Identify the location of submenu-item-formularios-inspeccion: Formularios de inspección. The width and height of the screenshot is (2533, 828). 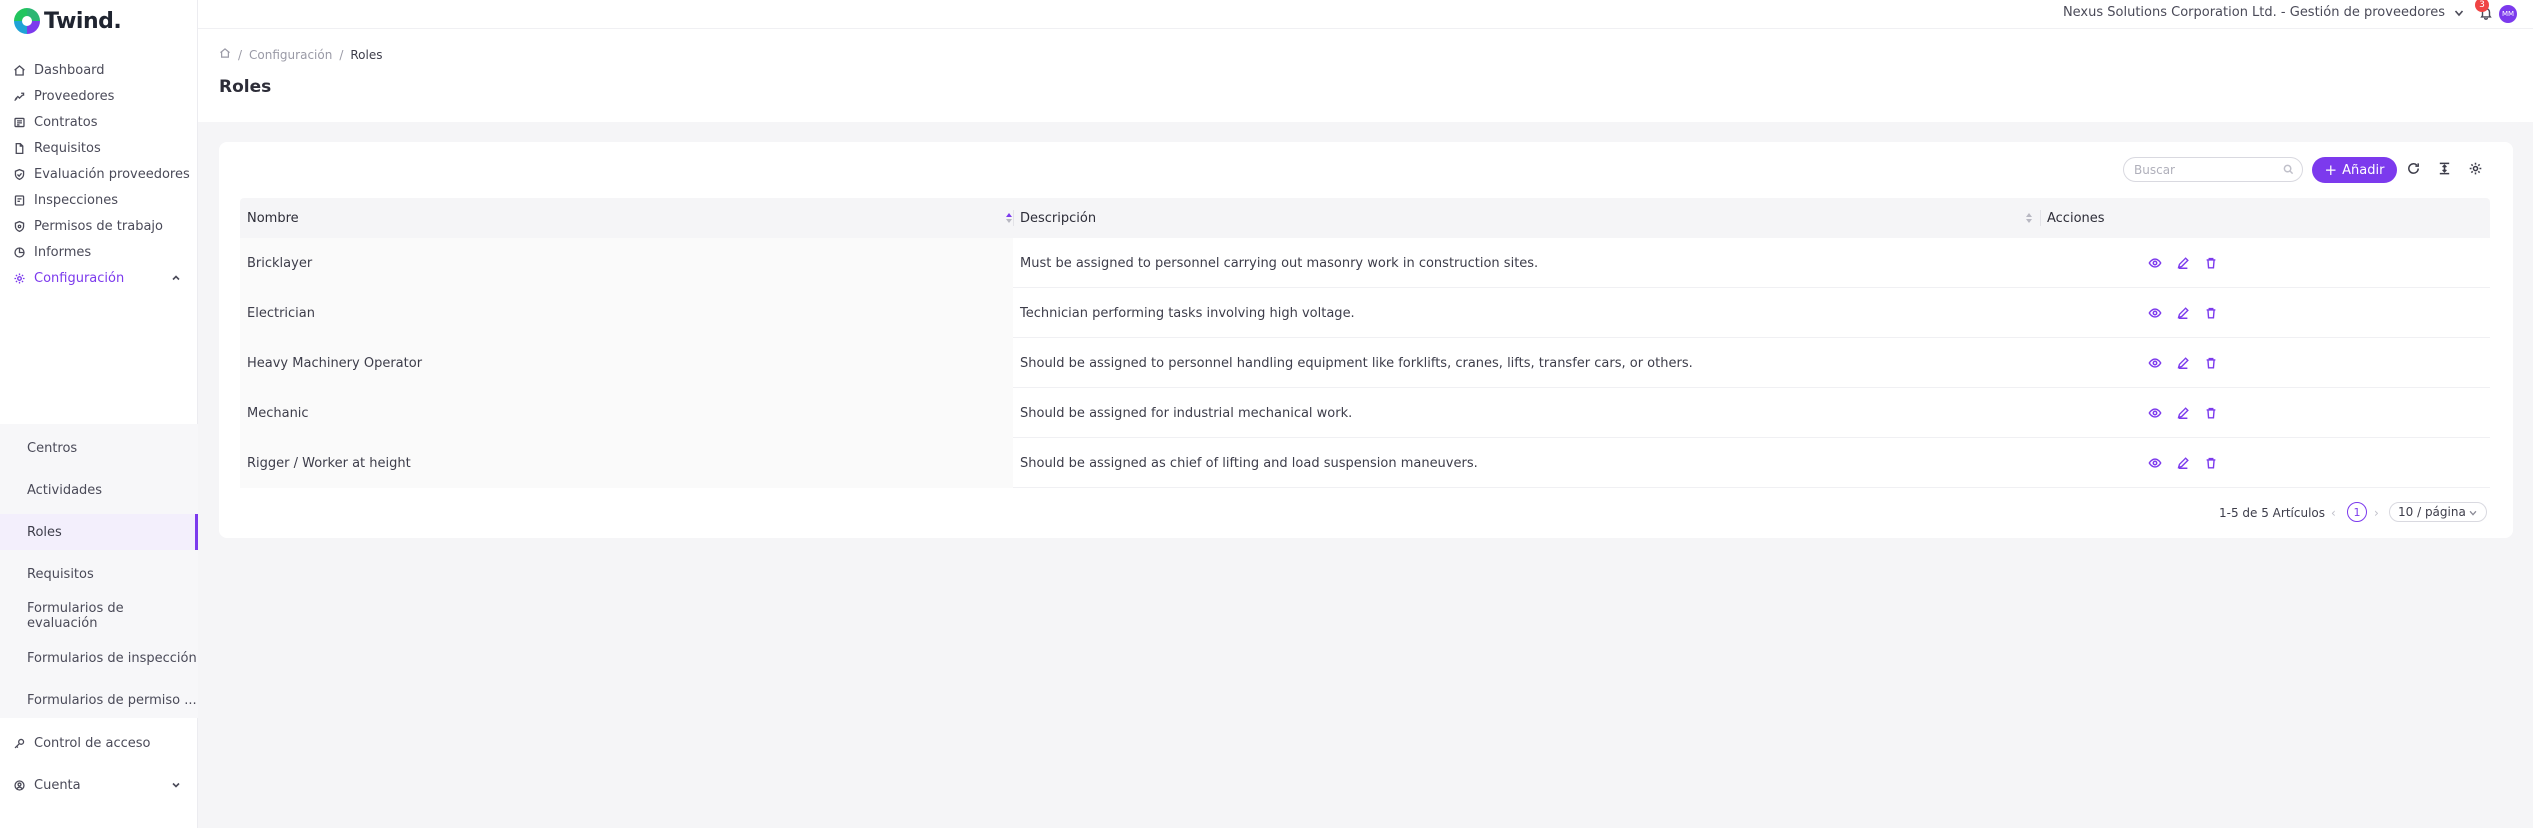
(99, 658).